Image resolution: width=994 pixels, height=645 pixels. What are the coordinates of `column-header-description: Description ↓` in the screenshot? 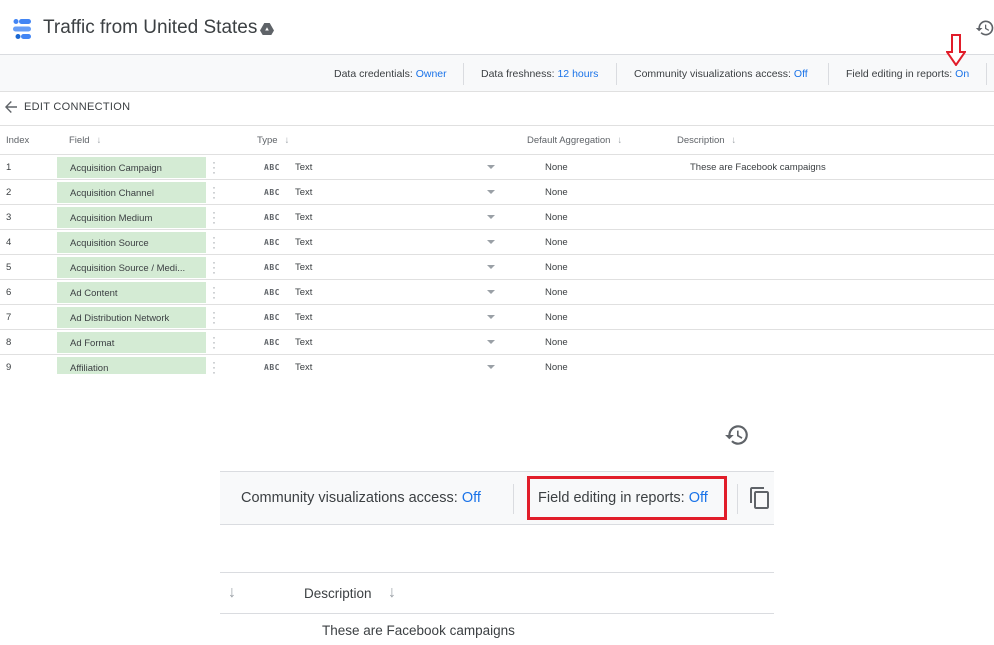 It's located at (706, 140).